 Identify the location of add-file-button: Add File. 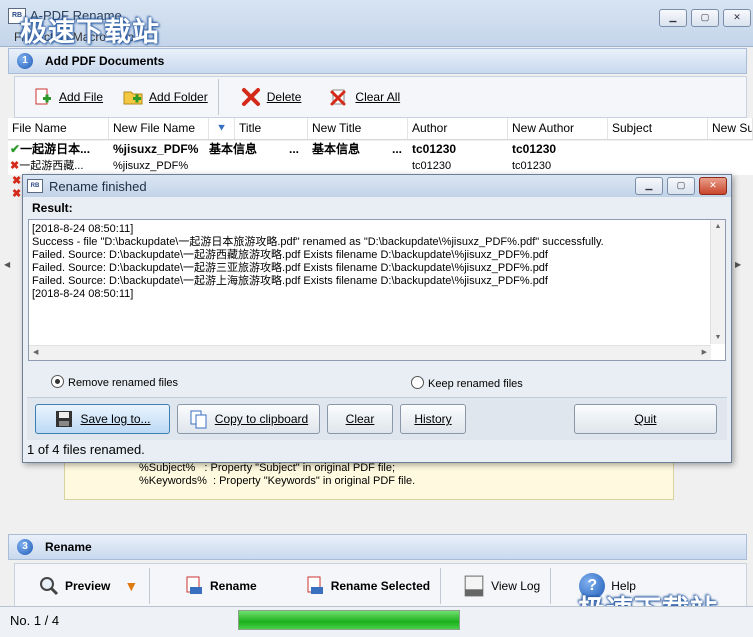
(64, 97).